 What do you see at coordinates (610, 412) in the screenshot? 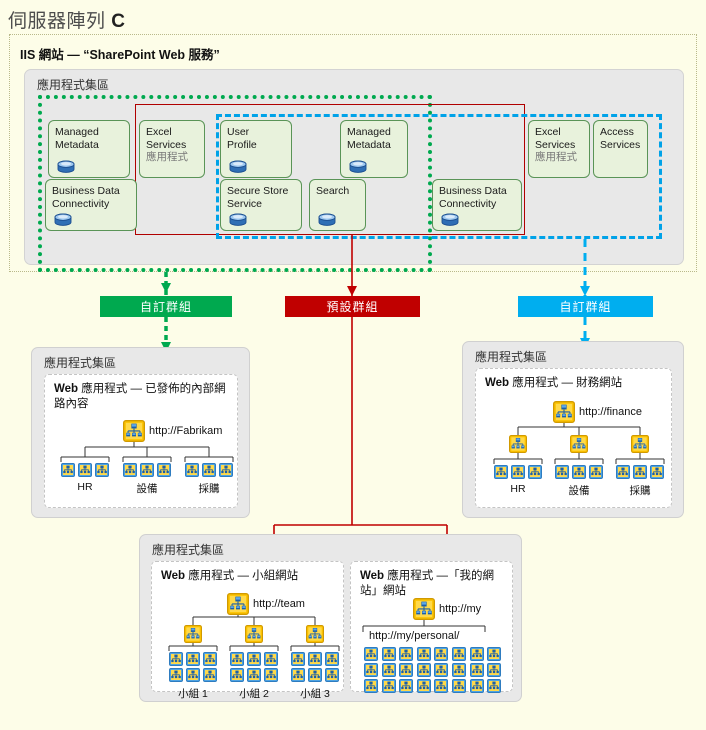
I see `root-site-url: http://finance` at bounding box center [610, 412].